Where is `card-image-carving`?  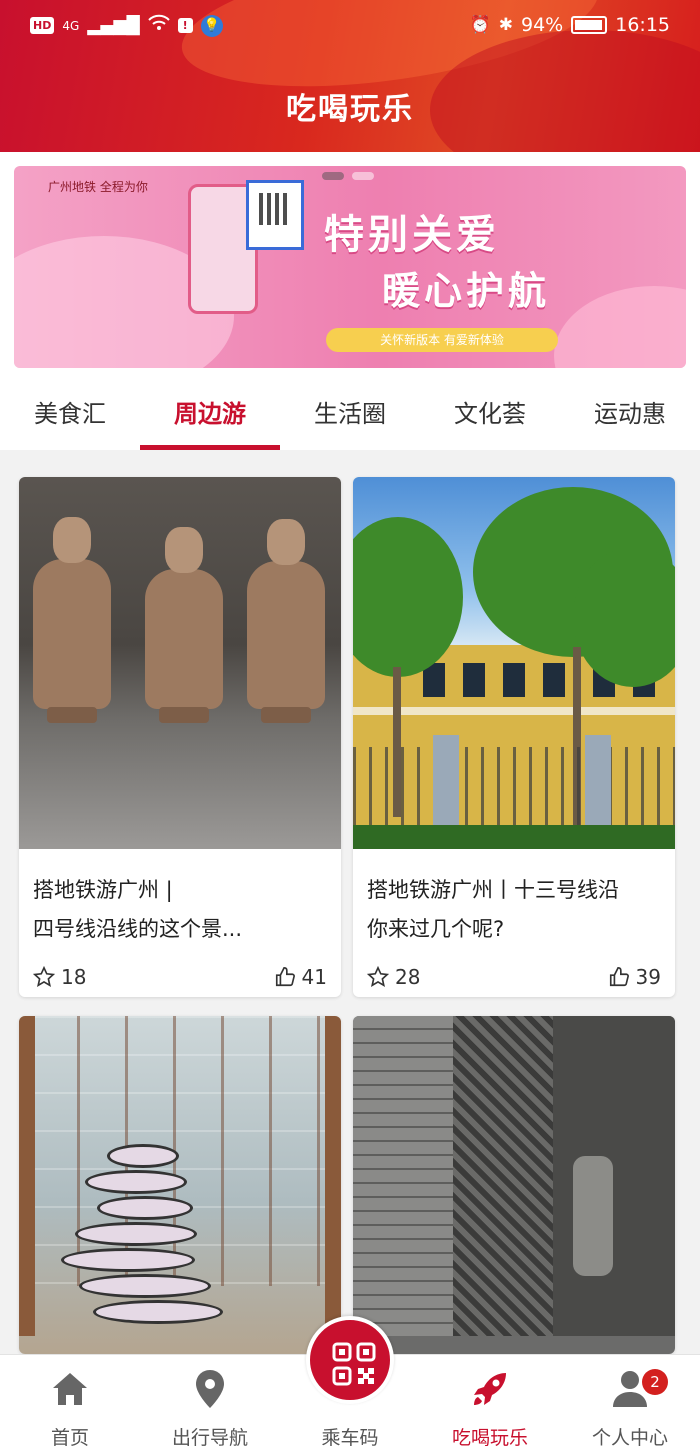
card-image-carving is located at coordinates (514, 1185).